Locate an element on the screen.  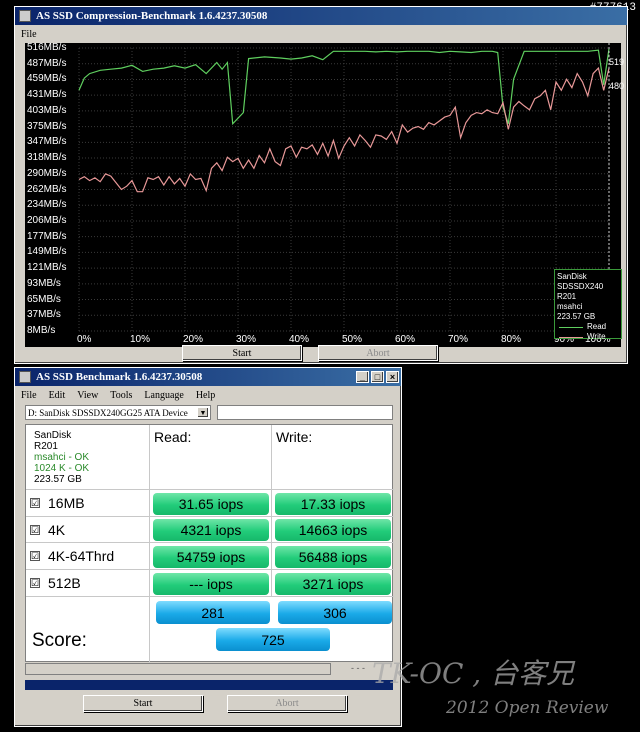
result-4k-read: 4321 iops is located at coordinates (211, 530).